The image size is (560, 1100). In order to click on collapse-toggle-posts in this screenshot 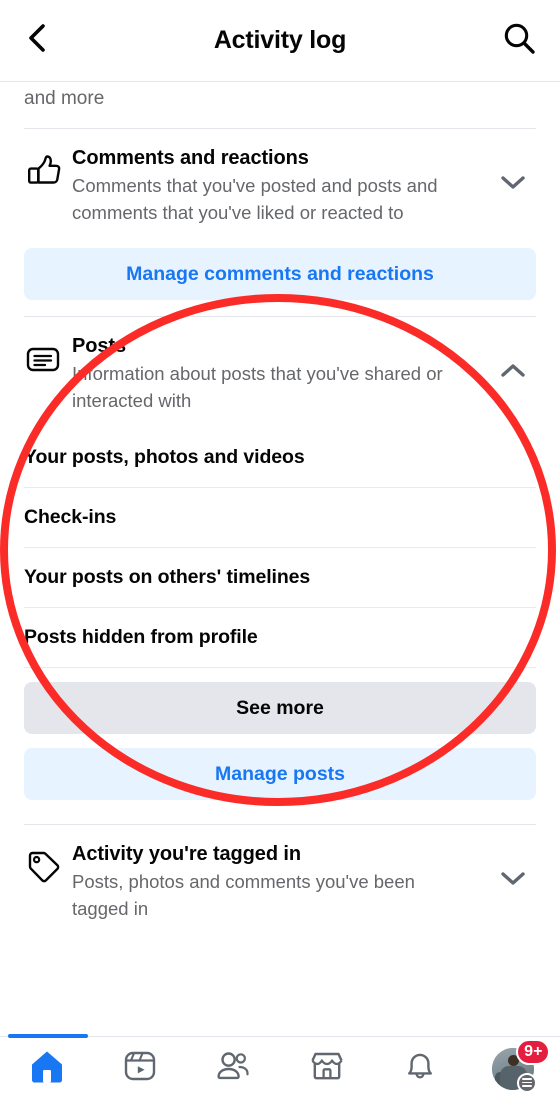, I will do `click(513, 373)`.